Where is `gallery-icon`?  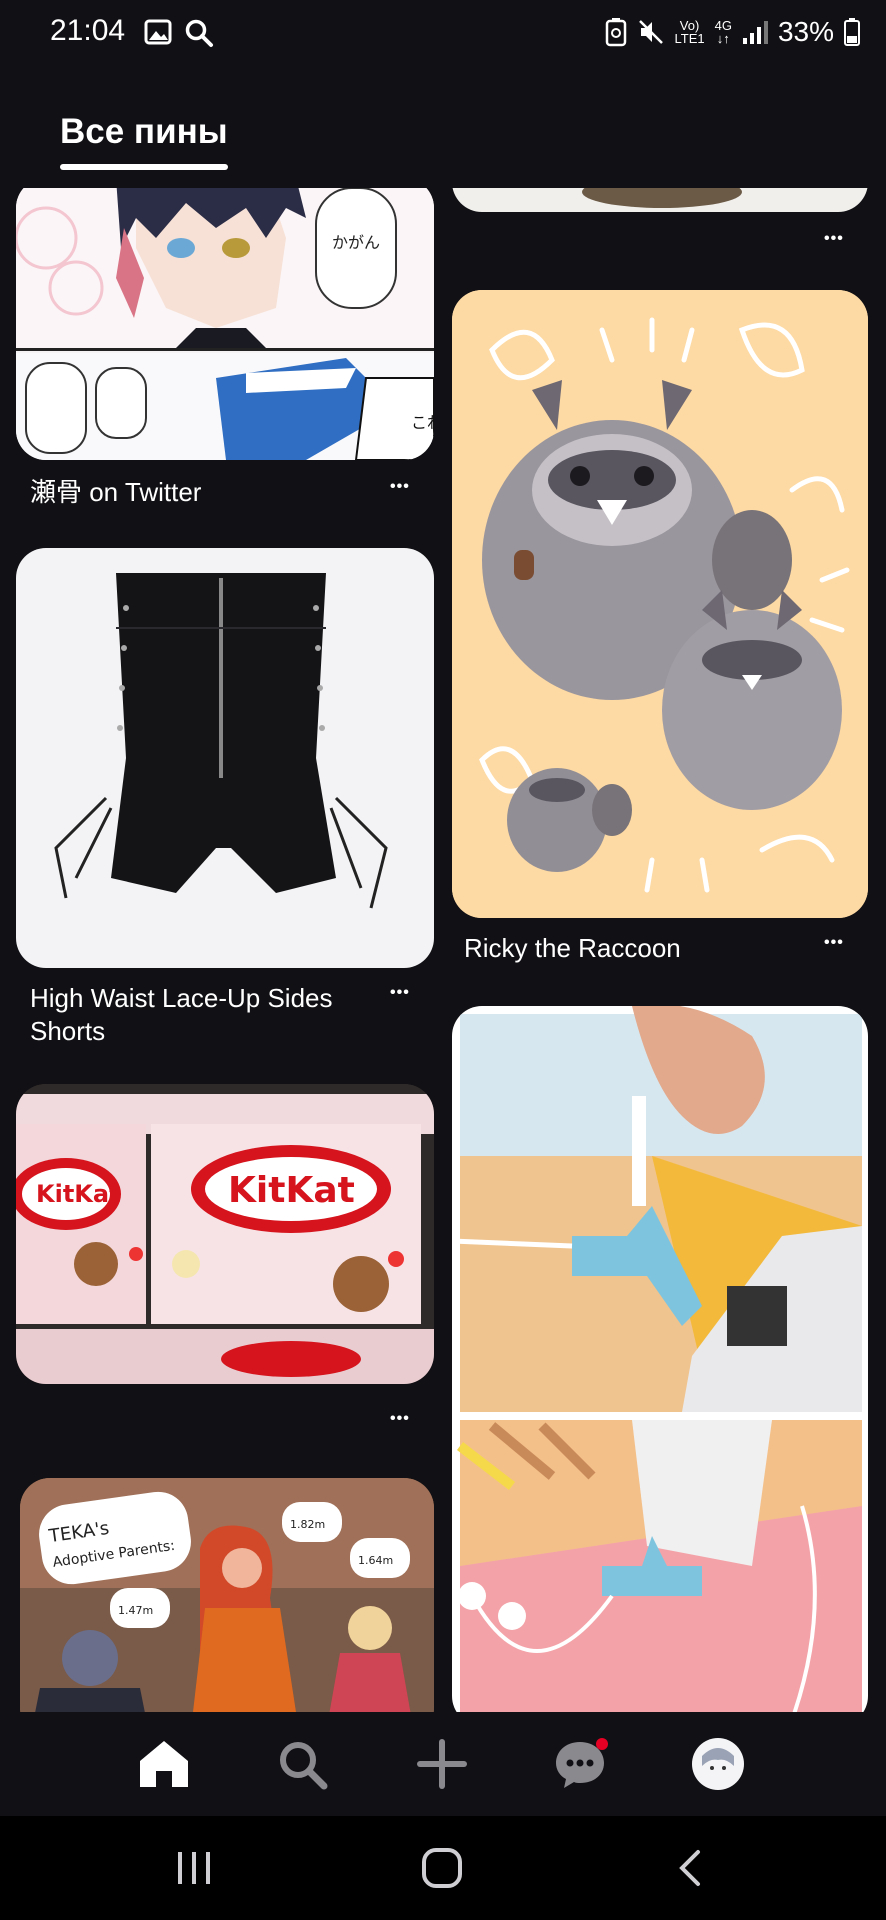
gallery-icon is located at coordinates (158, 32).